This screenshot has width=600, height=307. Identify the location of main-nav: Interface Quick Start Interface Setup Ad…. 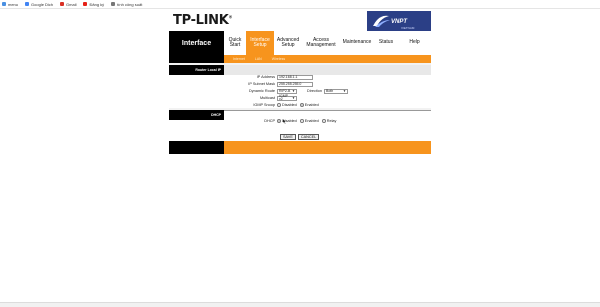
(300, 43).